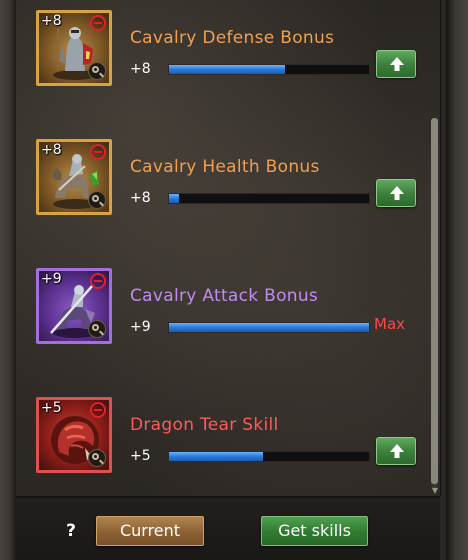 This screenshot has width=468, height=560. What do you see at coordinates (225, 167) in the screenshot?
I see `skill-name: Cavalry Health Bonus` at bounding box center [225, 167].